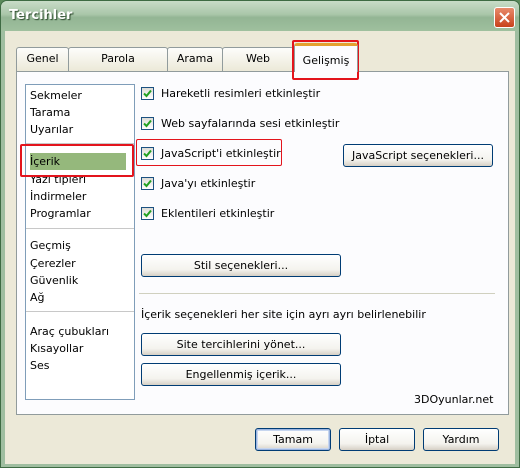  What do you see at coordinates (60, 213) in the screenshot?
I see `sidebar-item-programs: Programlar` at bounding box center [60, 213].